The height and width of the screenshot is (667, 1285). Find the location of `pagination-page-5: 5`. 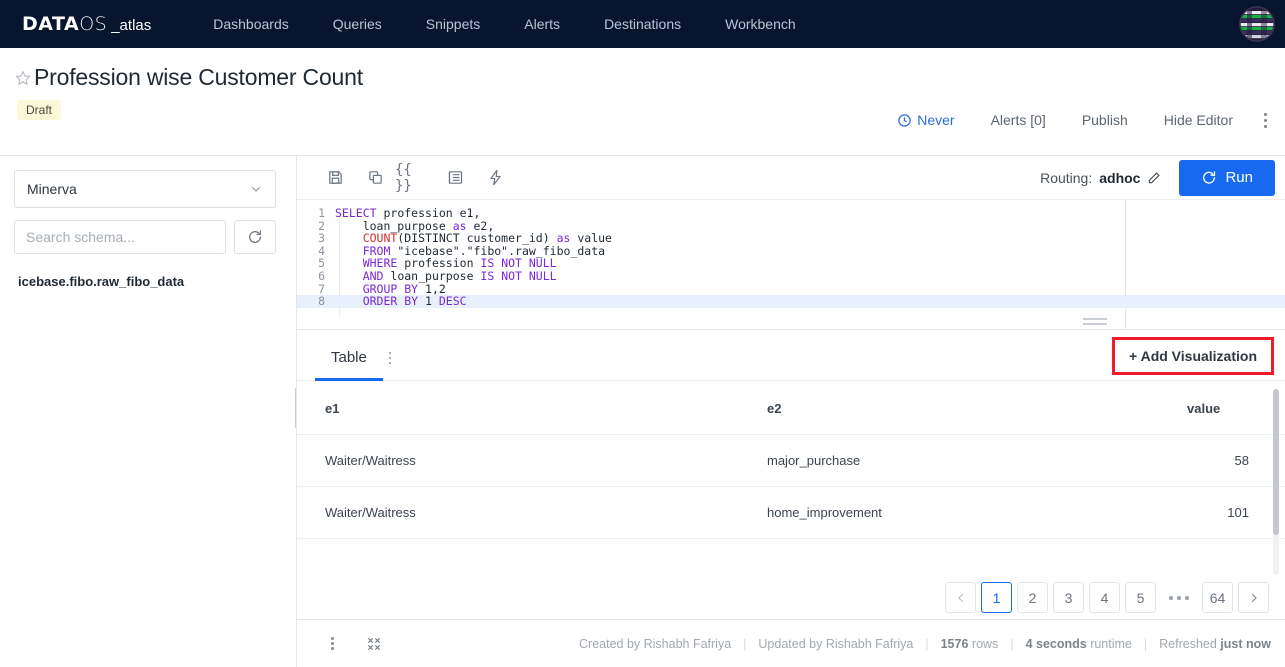

pagination-page-5: 5 is located at coordinates (1140, 597).